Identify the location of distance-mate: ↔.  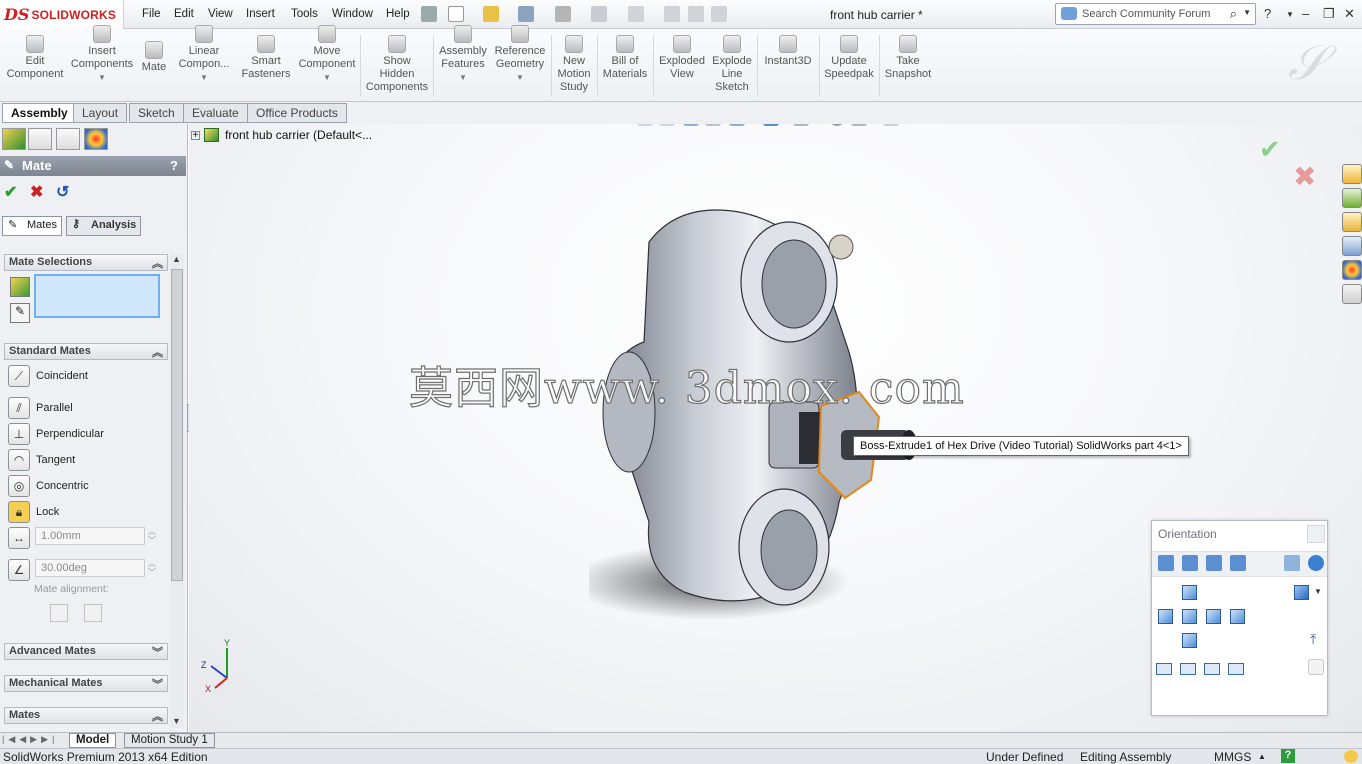
(19, 538).